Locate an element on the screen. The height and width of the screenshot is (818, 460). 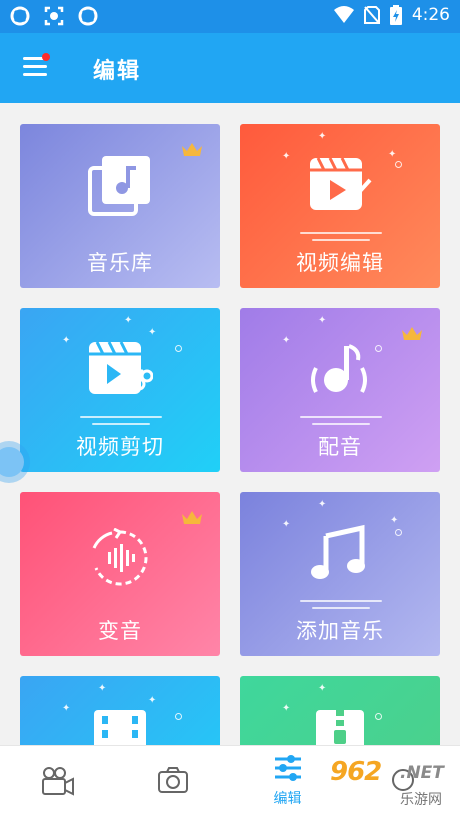
card-voice-change: 变音 is located at coordinates (120, 574).